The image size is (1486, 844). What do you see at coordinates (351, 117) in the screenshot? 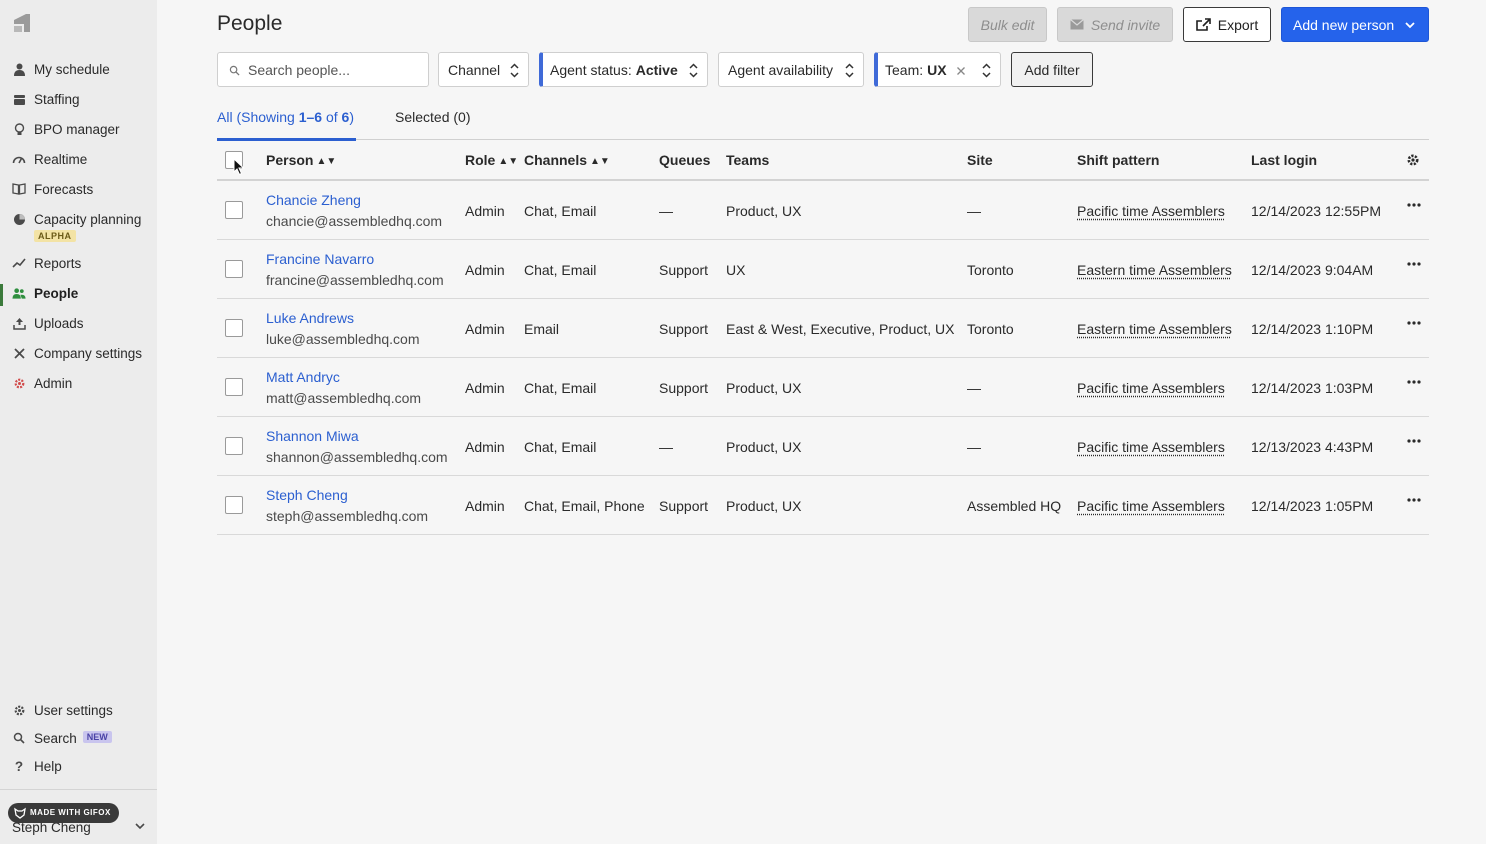
I see `tab-all-suffix: )` at bounding box center [351, 117].